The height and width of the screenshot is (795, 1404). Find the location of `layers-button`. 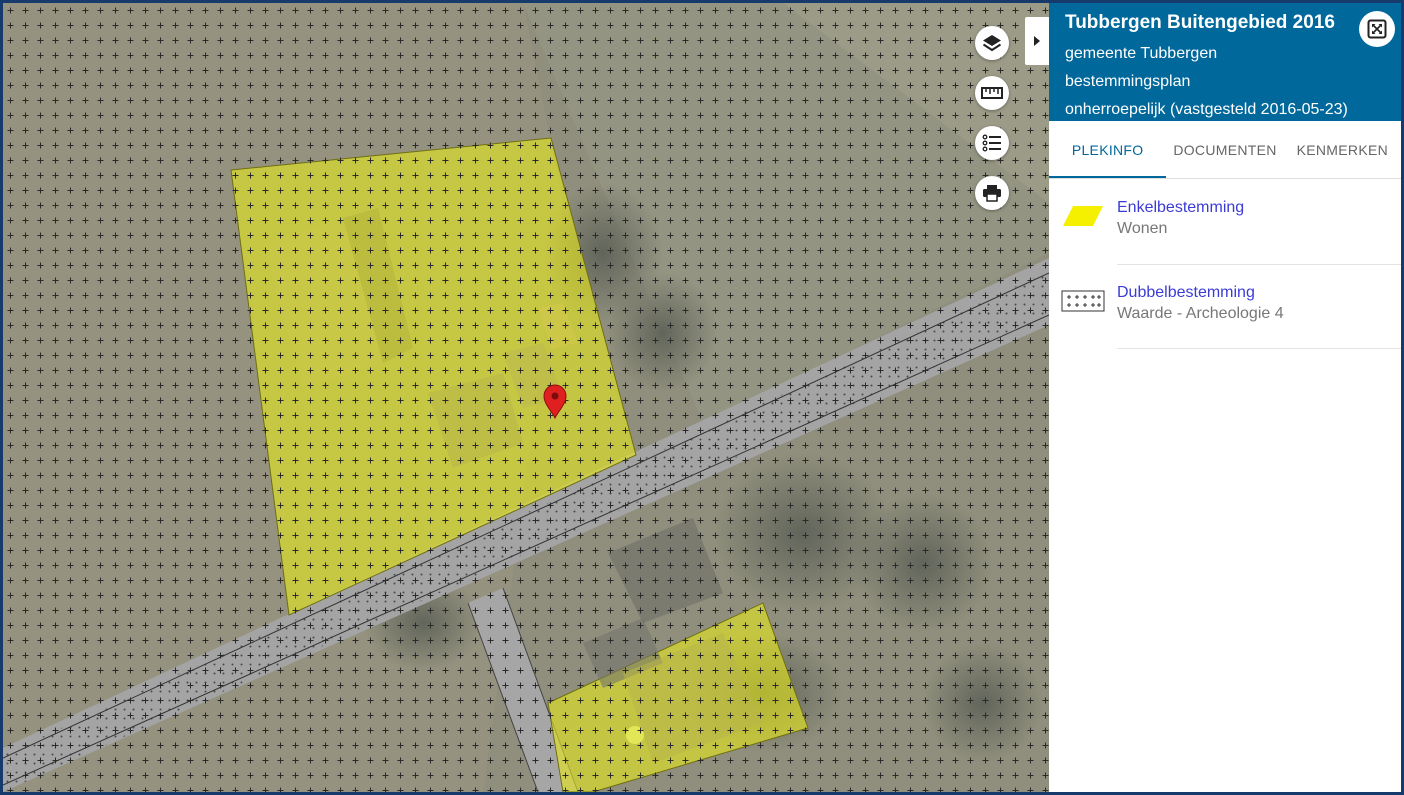

layers-button is located at coordinates (992, 43).